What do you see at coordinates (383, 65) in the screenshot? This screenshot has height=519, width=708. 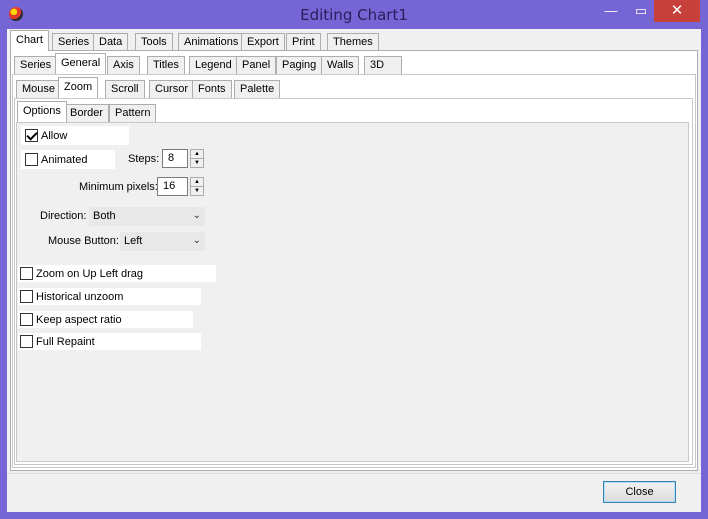 I see `tab-3d: 3D` at bounding box center [383, 65].